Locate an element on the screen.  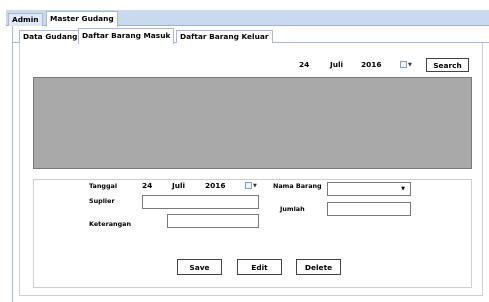
nama-barang-select: ▼ is located at coordinates (369, 189).